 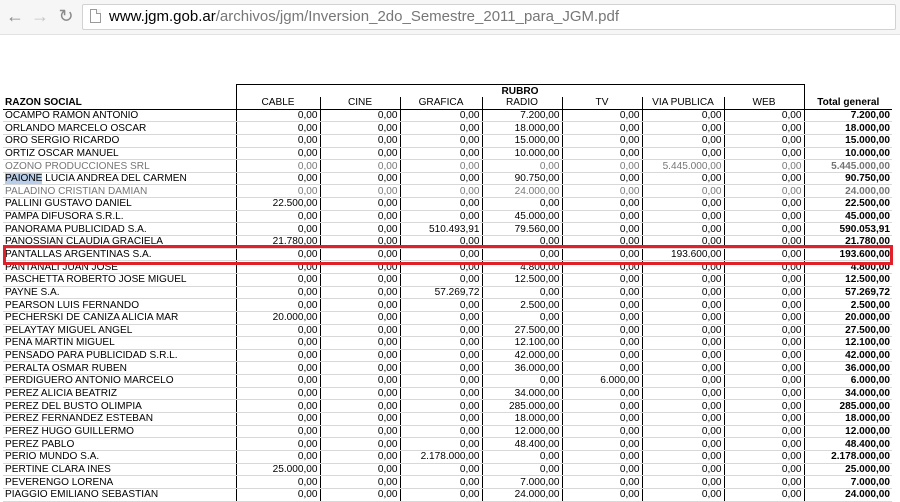 What do you see at coordinates (682, 166) in the screenshot?
I see `cell-value: 5.445.000,00` at bounding box center [682, 166].